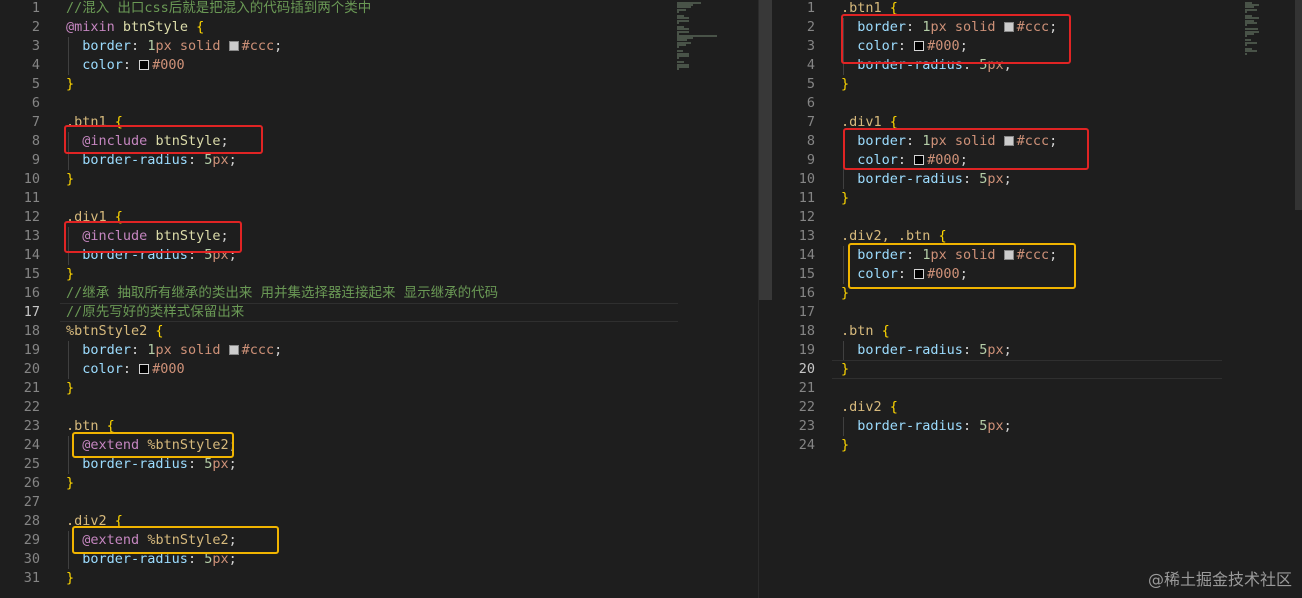  What do you see at coordinates (31, 312) in the screenshot?
I see `line-number: 17` at bounding box center [31, 312].